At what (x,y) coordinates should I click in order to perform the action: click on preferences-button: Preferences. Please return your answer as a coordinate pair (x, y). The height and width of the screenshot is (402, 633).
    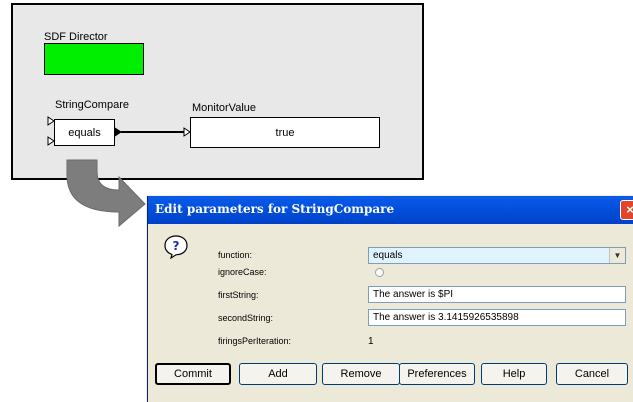
    Looking at the image, I should click on (437, 374).